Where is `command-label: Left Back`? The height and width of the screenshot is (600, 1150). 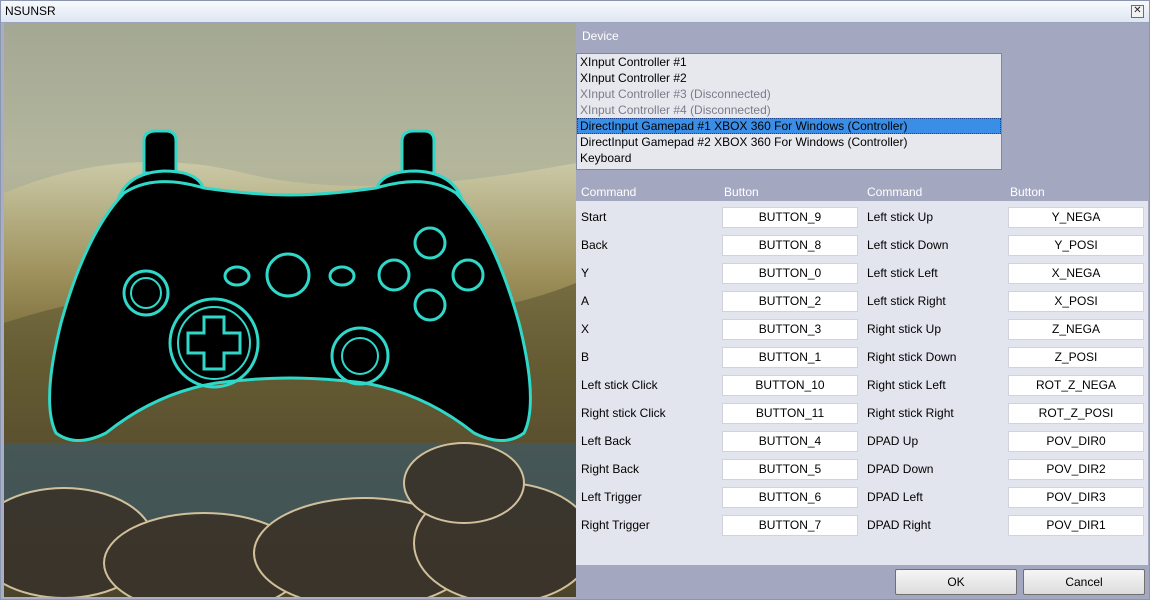
command-label: Left Back is located at coordinates (606, 441).